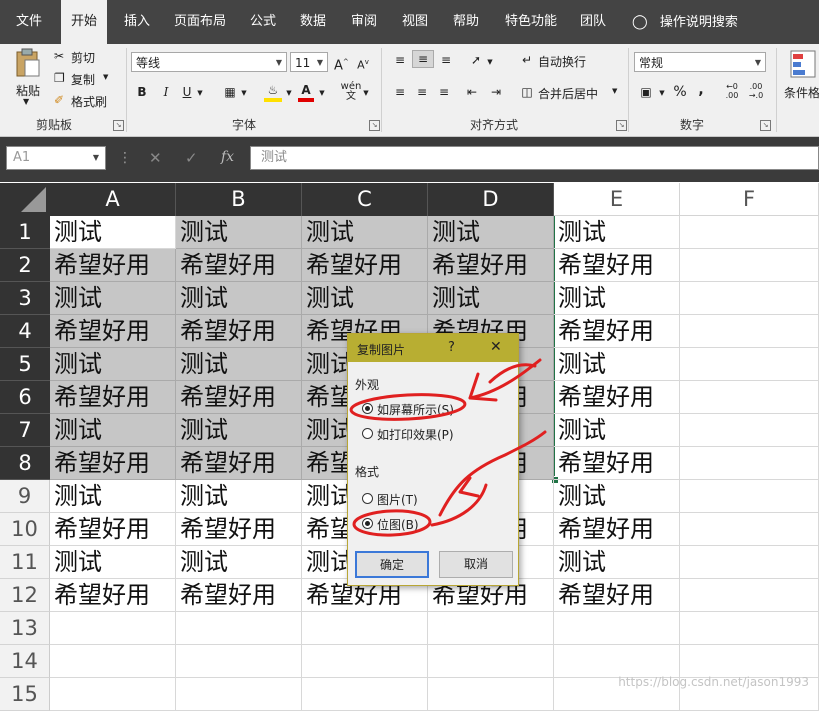 This screenshot has height=711, width=819. I want to click on fill-color-icon: ♨, so click(273, 92).